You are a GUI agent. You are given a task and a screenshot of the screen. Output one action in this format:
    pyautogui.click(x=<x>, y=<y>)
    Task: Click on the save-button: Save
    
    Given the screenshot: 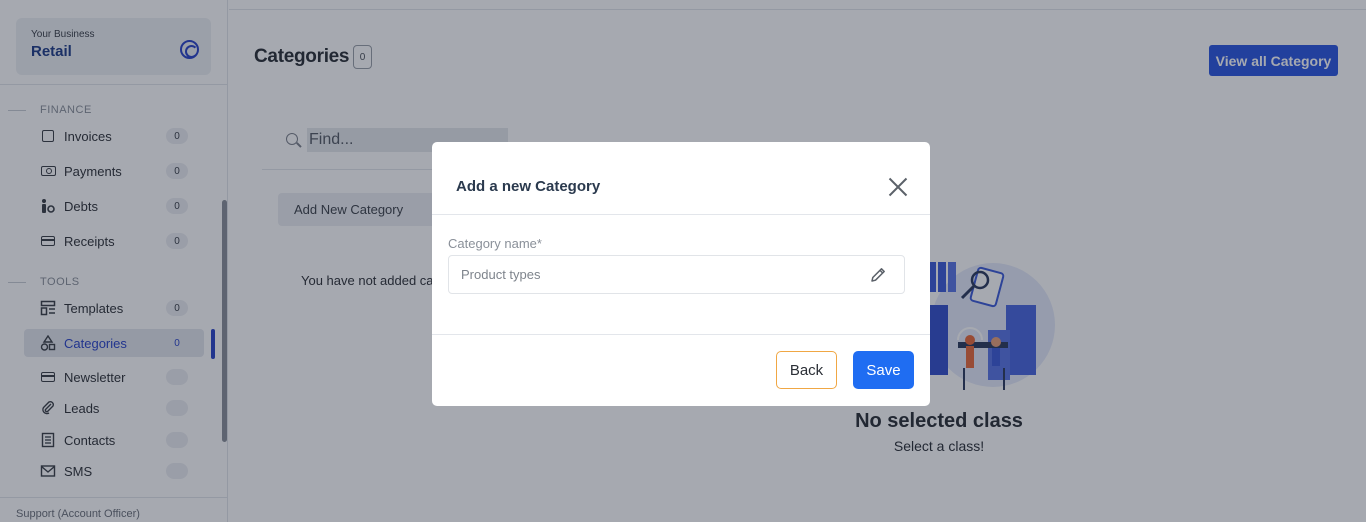 What is the action you would take?
    pyautogui.click(x=883, y=370)
    